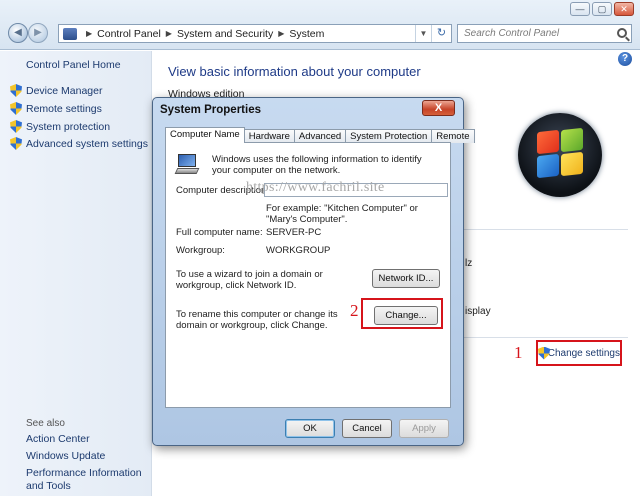  I want to click on help-icon: ?, so click(625, 59).